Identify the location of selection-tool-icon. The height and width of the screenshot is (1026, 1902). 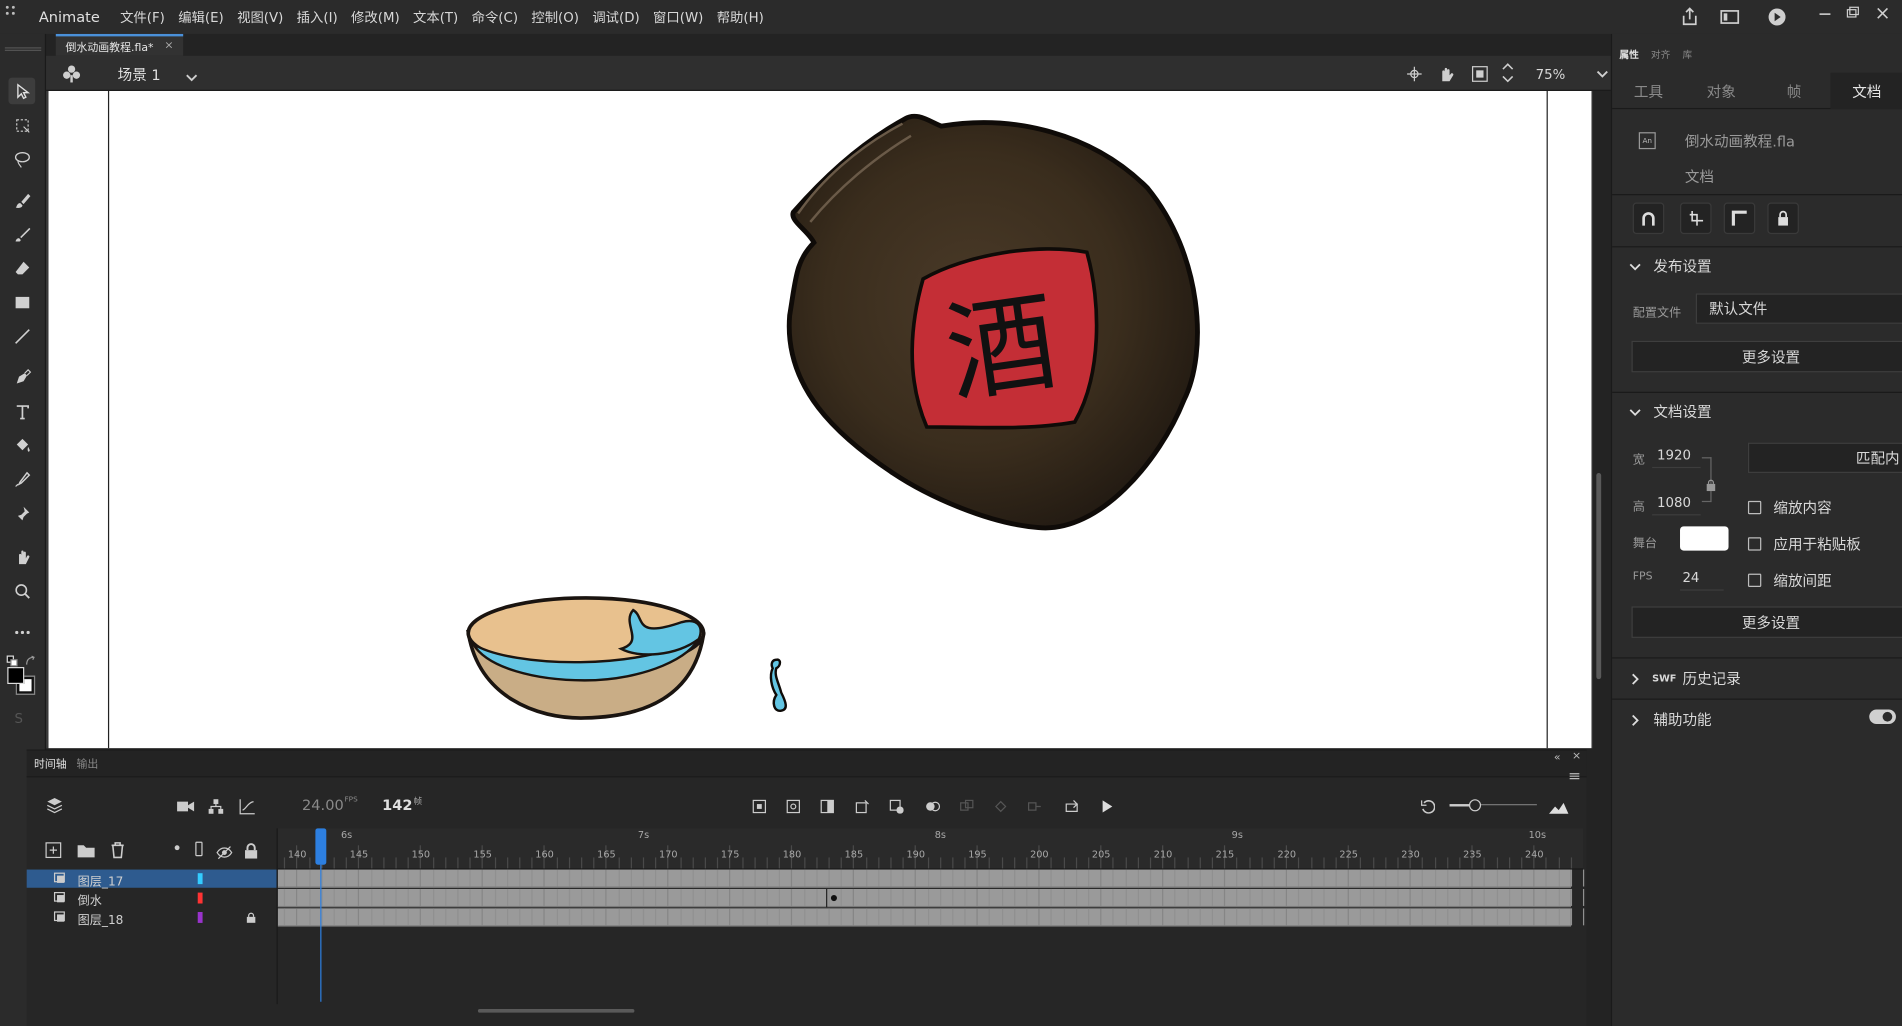
(22, 91).